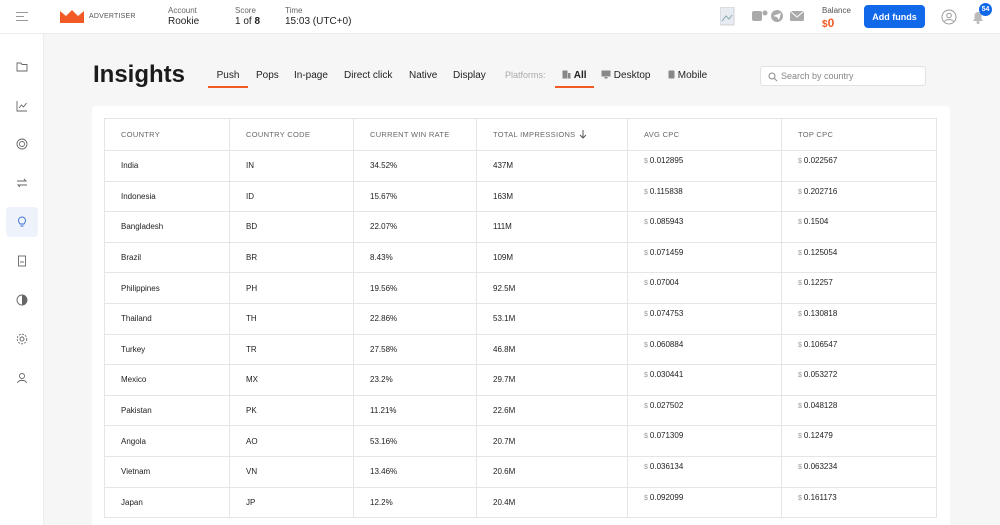 The image size is (1000, 525). What do you see at coordinates (797, 15) in the screenshot?
I see `mail-icon` at bounding box center [797, 15].